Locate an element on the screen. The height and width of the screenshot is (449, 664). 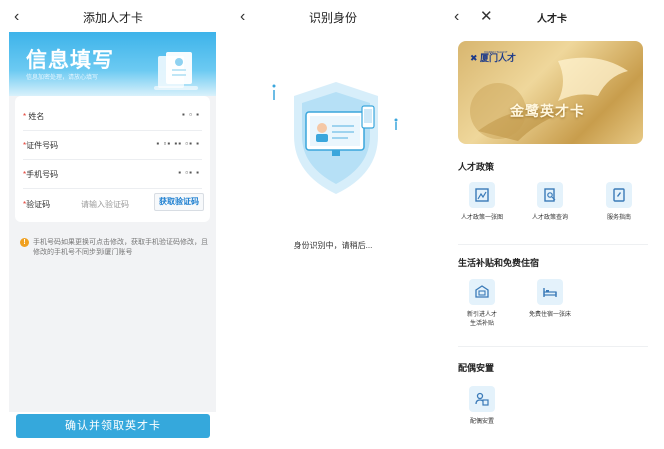
nav-bar: ‹ 识别身份 is located at coordinates (333, 17).